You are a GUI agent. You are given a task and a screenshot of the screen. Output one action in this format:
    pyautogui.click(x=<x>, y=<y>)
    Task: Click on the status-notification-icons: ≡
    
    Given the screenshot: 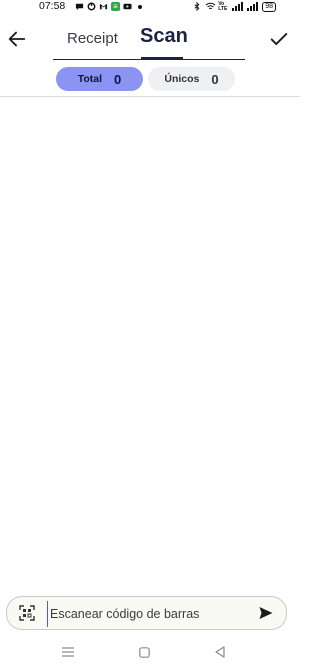 What is the action you would take?
    pyautogui.click(x=109, y=6)
    